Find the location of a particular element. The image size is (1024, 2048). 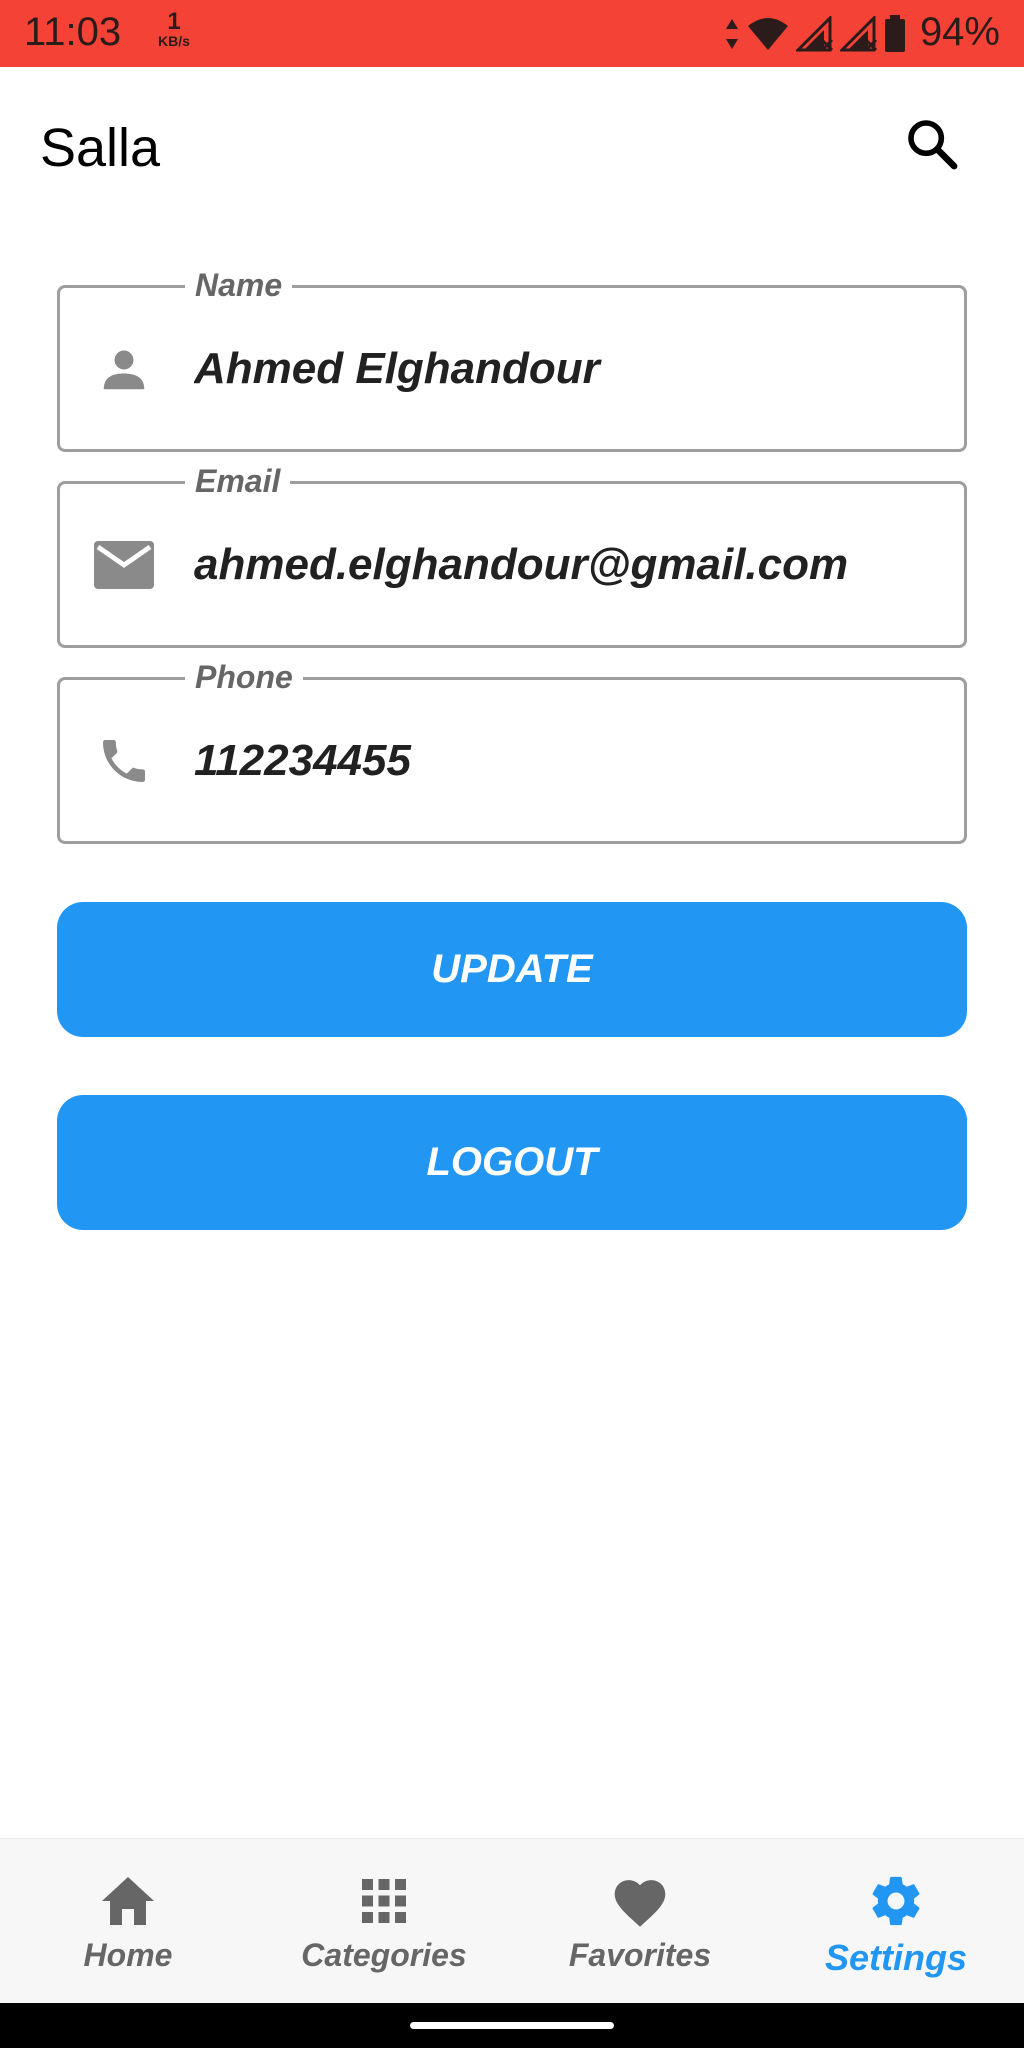

nav-item-home: Home is located at coordinates (128, 1921).